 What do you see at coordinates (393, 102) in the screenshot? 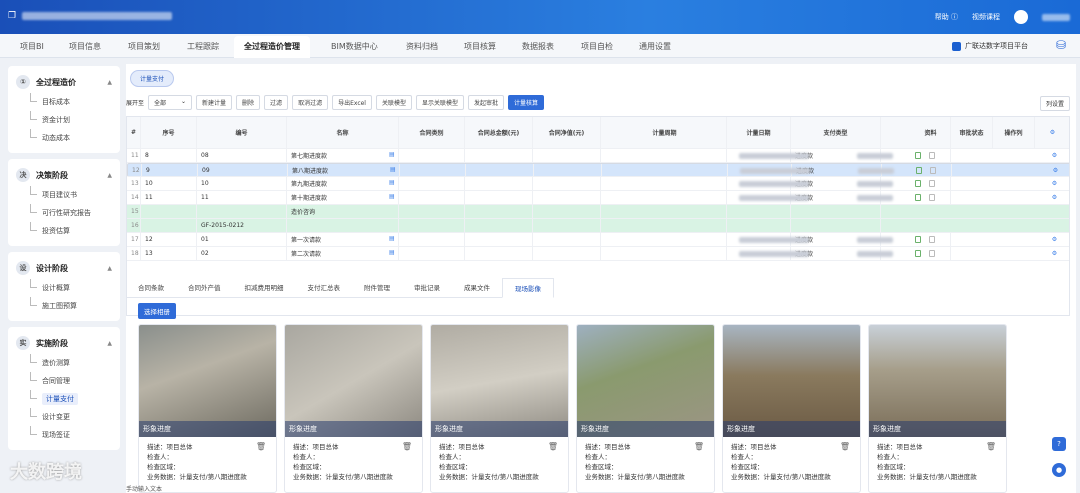
I see `toolbar-button-5: 关联模型` at bounding box center [393, 102].